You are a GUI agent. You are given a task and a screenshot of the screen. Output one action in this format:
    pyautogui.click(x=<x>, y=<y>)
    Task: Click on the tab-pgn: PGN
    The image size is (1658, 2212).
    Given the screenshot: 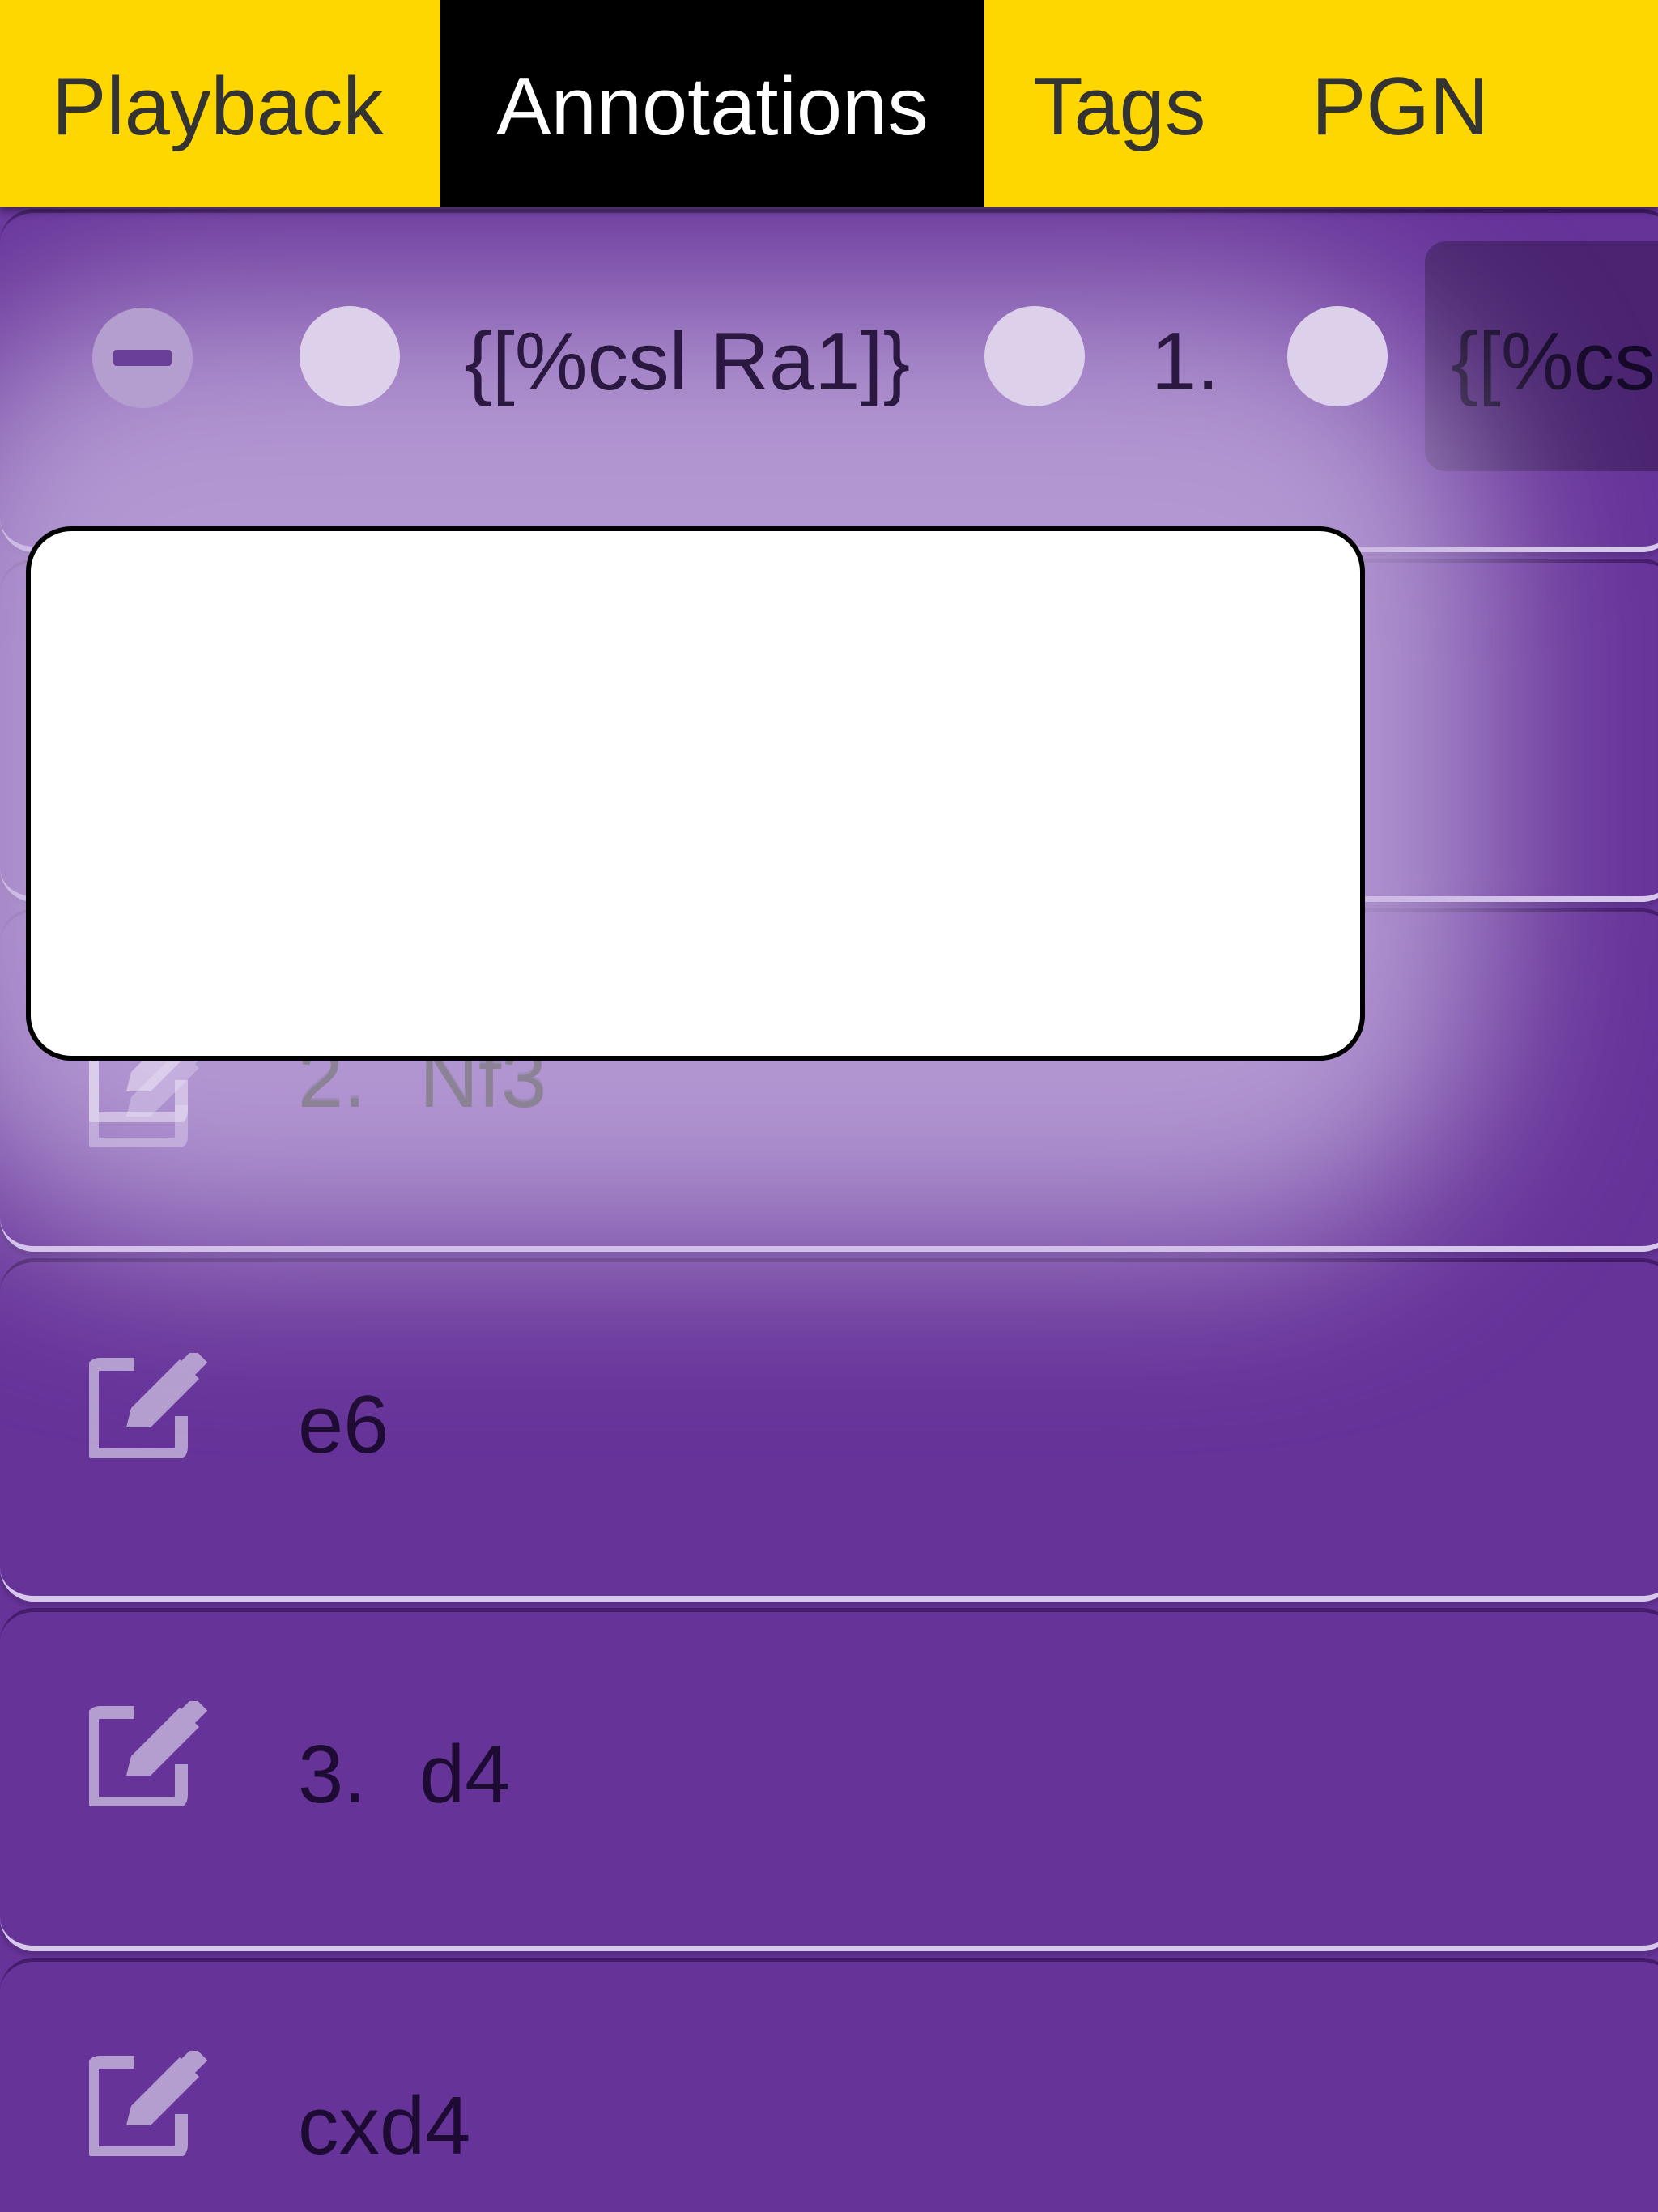 What is the action you would take?
    pyautogui.click(x=1400, y=104)
    